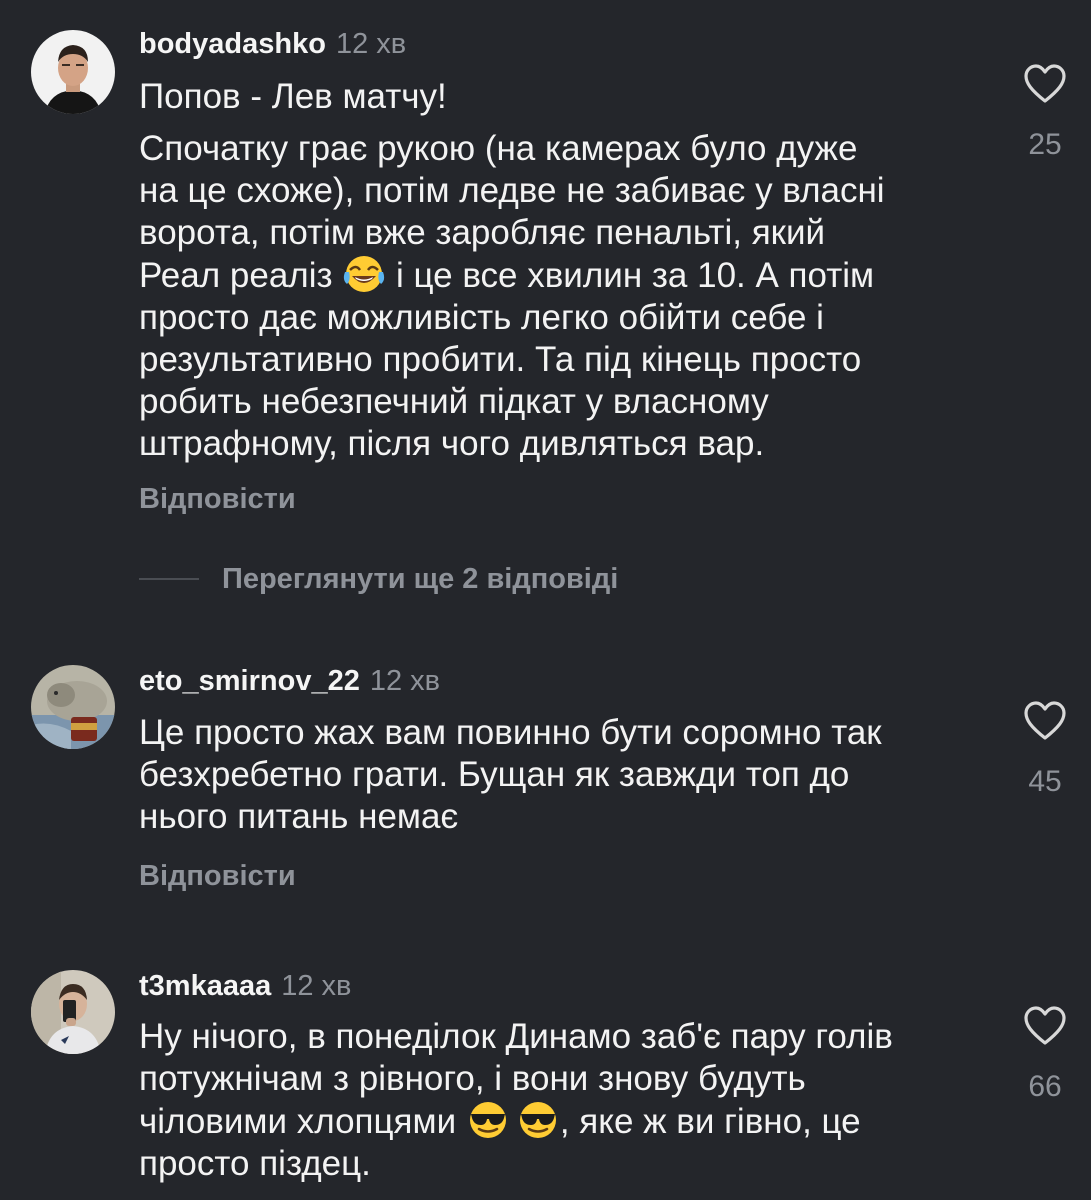 This screenshot has width=1091, height=1200. I want to click on comment-text: Попов - Лев матчу!, so click(564, 97).